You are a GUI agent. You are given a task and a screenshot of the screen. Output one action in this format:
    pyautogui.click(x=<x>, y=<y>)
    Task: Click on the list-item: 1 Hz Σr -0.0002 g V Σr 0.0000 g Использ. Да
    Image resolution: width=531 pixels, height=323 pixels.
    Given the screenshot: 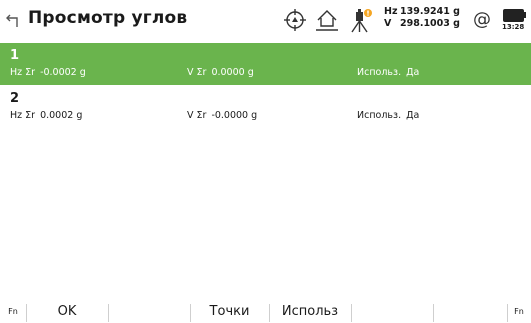 What is the action you would take?
    pyautogui.click(x=265, y=64)
    